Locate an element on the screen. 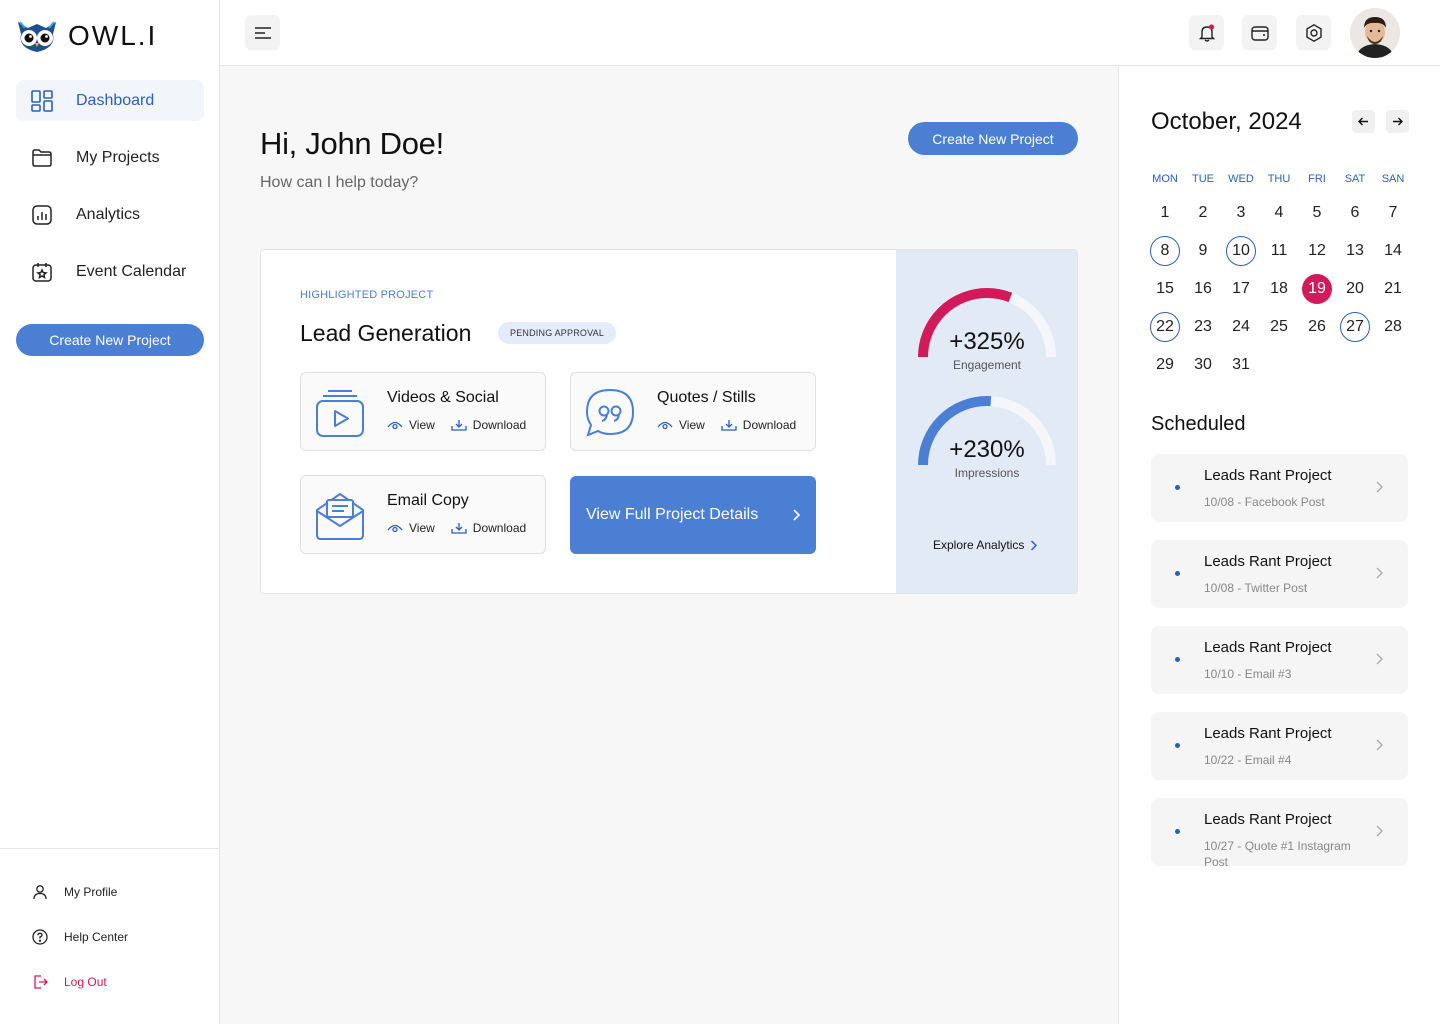 The image size is (1440, 1024). calendar-day-number: 8 is located at coordinates (1165, 251).